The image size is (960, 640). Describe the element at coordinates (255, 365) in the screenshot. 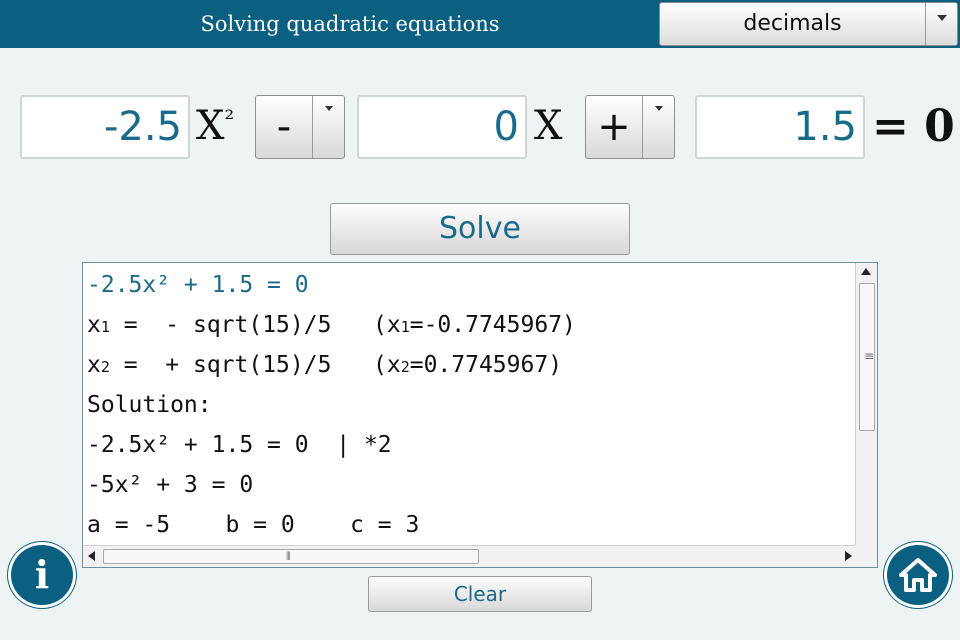

I see `output-part: = + sqrt(15)/5 (x` at that location.